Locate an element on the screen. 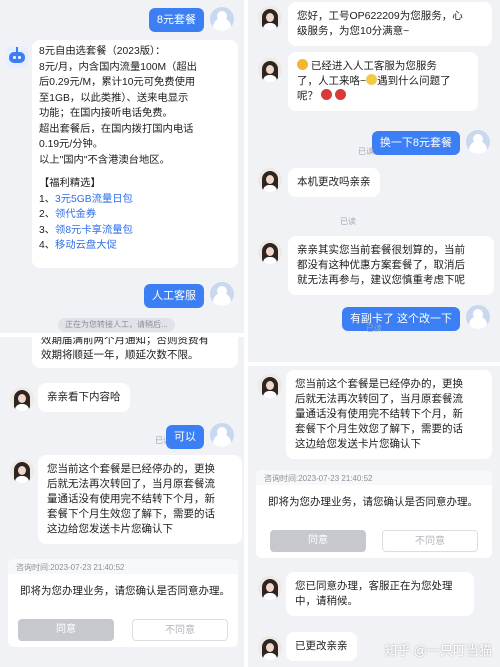 The width and height of the screenshot is (500, 667). agent-changed-message: 已更改亲亲 is located at coordinates (321, 646).